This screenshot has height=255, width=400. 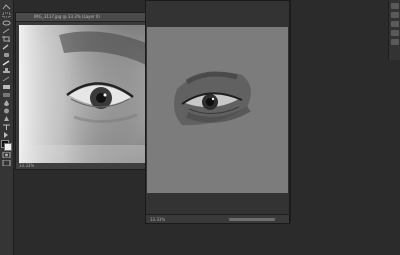 I want to click on quick-mask-icon, so click(x=6, y=155).